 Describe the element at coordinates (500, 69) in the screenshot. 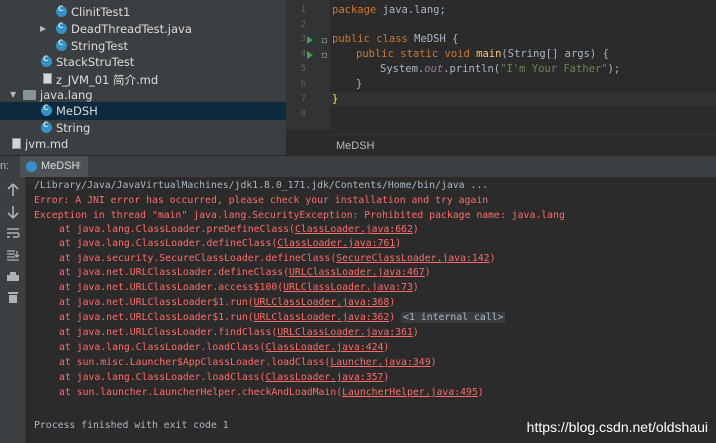

I see `code-line-5: System.out.println("I'm Your Father");` at that location.